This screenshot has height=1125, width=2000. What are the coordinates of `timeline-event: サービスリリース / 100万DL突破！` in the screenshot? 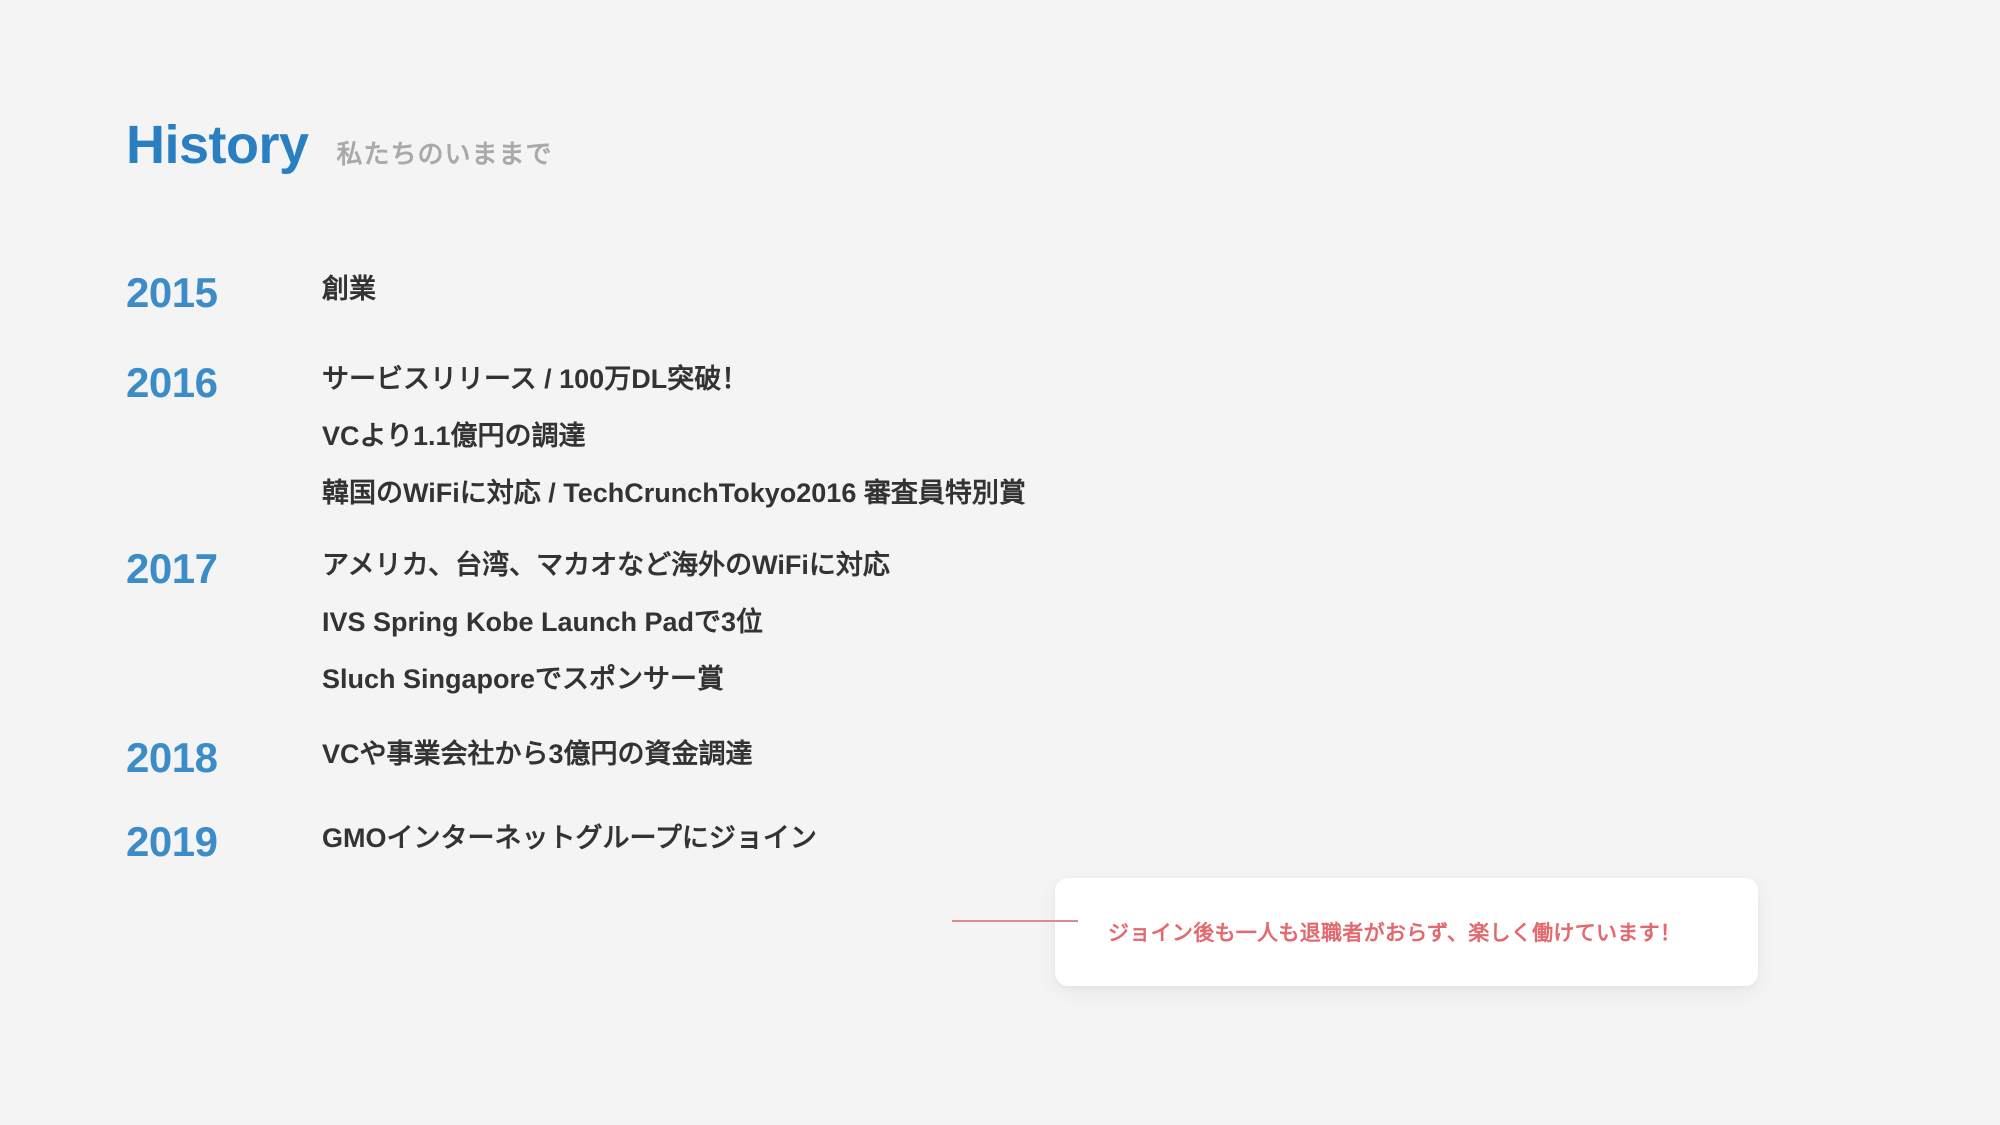 It's located at (535, 379).